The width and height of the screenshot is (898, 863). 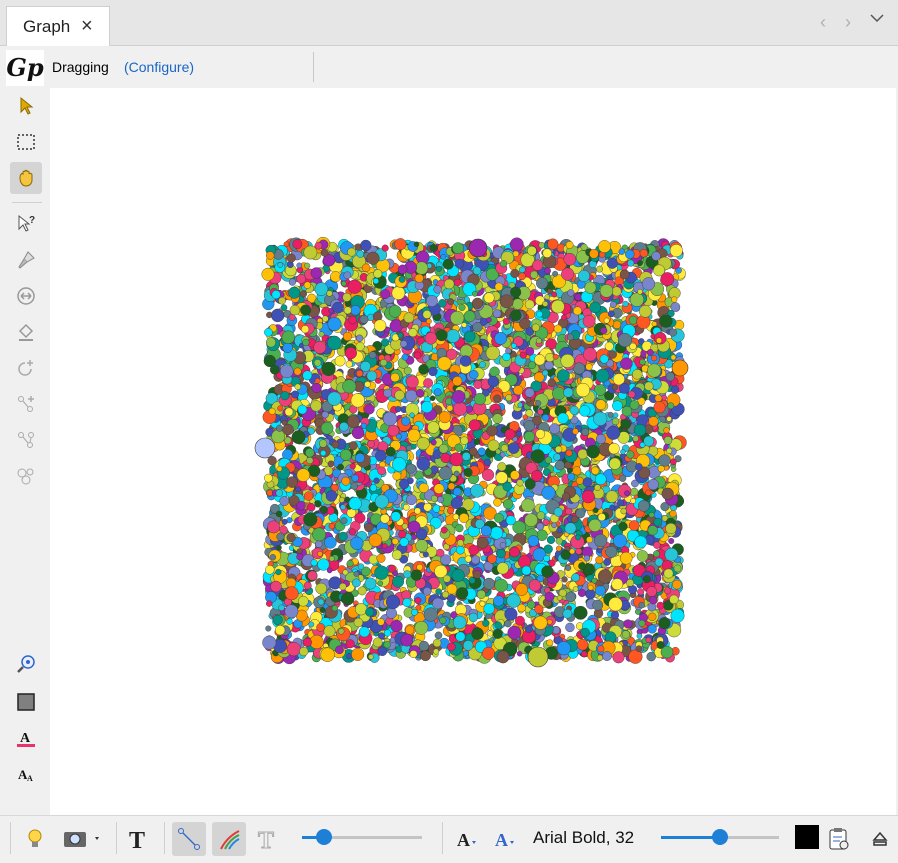 What do you see at coordinates (26, 106) in the screenshot?
I see `pointer-icon` at bounding box center [26, 106].